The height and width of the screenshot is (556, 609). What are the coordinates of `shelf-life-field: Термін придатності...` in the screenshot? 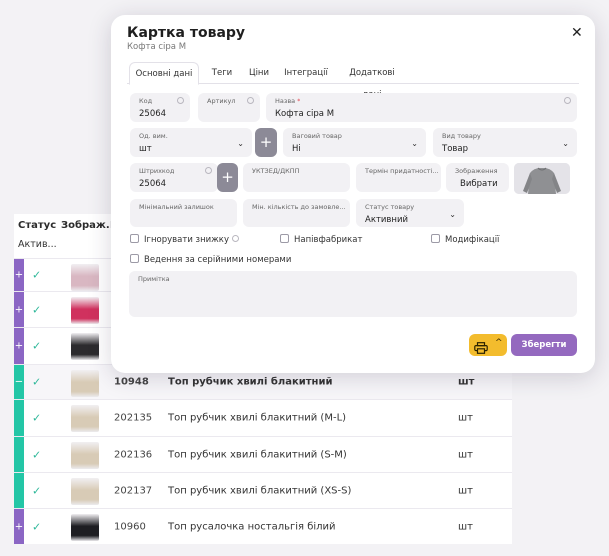 It's located at (398, 177).